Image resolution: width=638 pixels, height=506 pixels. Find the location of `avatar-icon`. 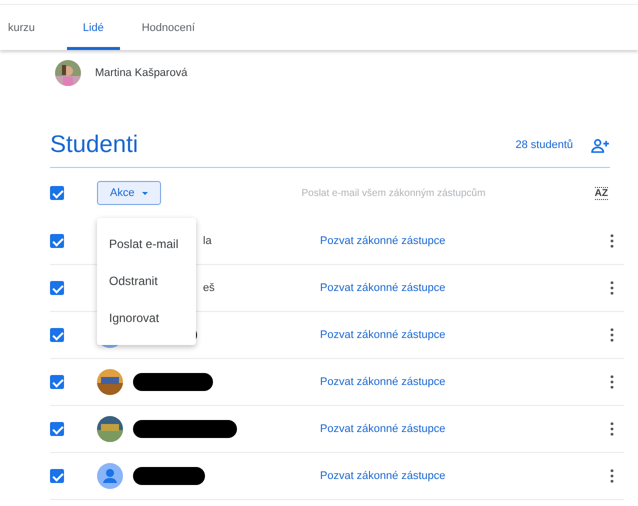

avatar-icon is located at coordinates (110, 476).